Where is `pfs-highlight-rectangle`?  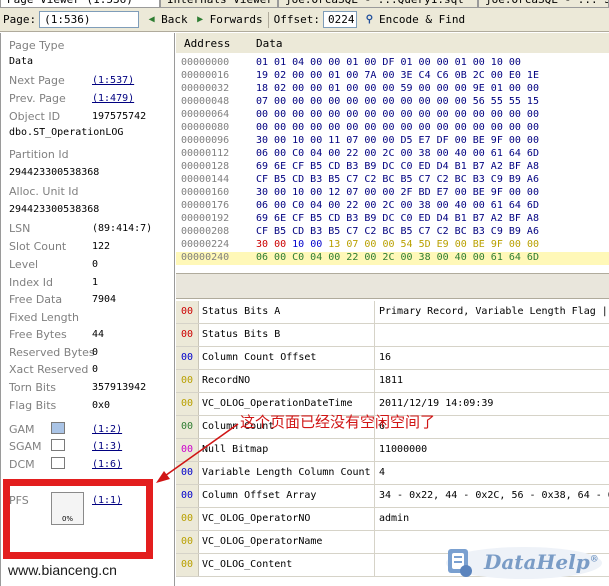
pfs-highlight-rectangle is located at coordinates (78, 519).